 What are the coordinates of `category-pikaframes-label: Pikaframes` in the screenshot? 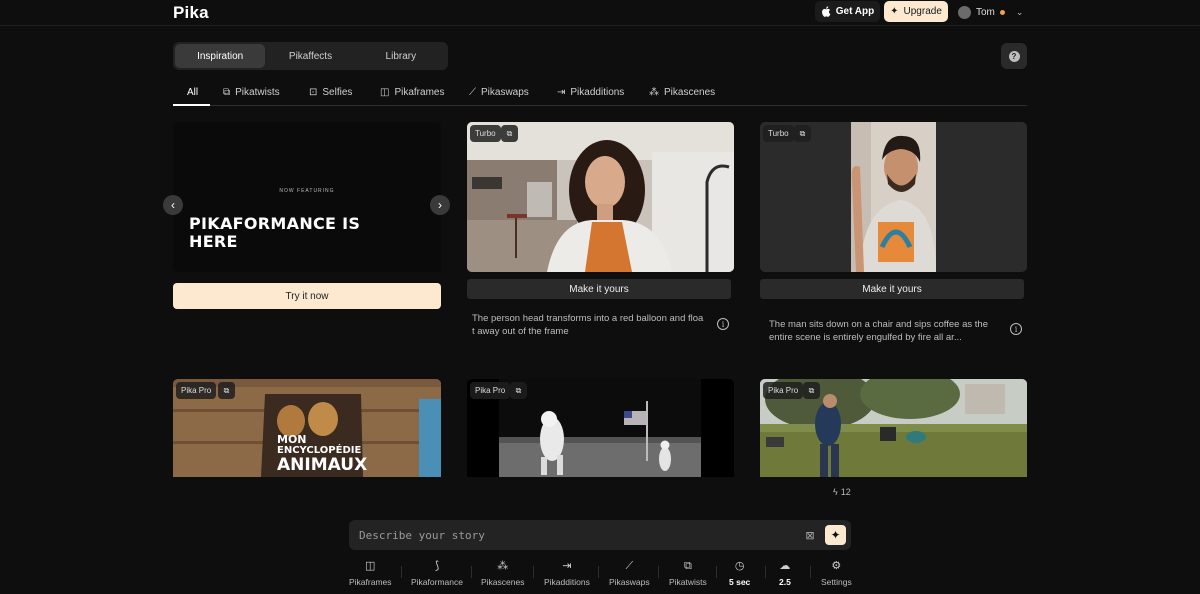 It's located at (419, 92).